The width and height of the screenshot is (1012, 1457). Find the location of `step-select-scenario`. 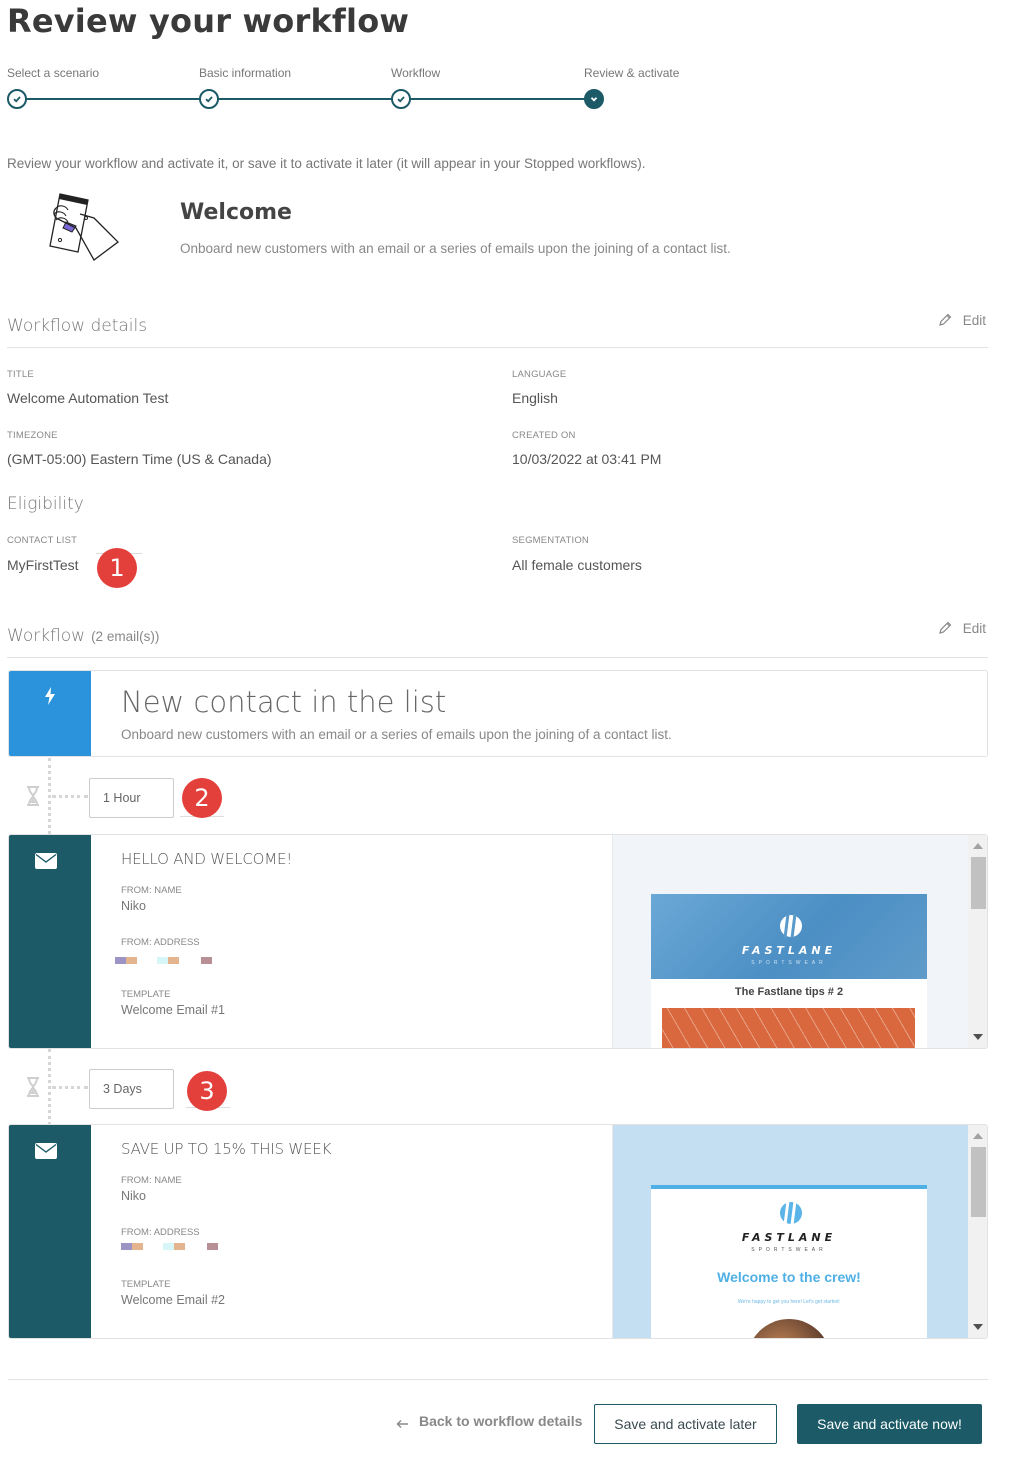

step-select-scenario is located at coordinates (17, 99).